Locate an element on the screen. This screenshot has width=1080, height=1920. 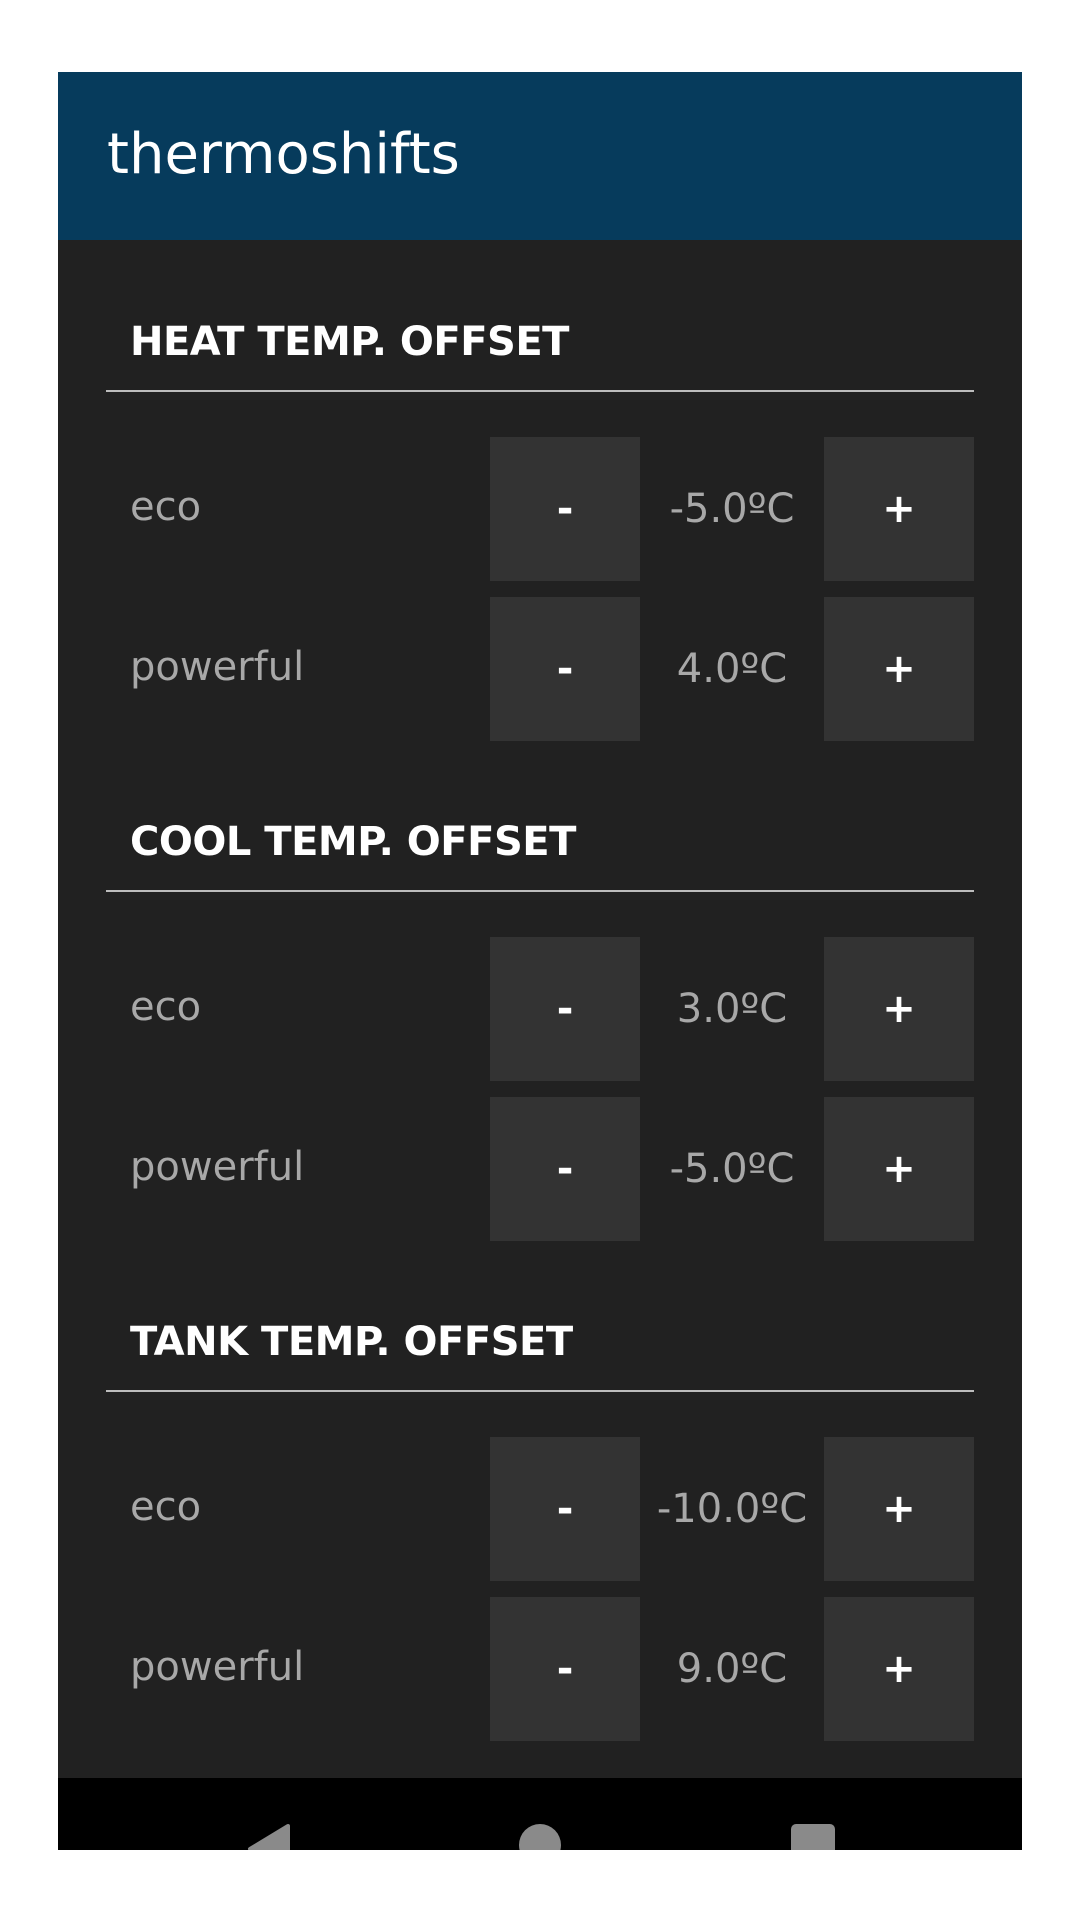
offset-row-eco: eco - -5.0ºC + is located at coordinates (540, 509).